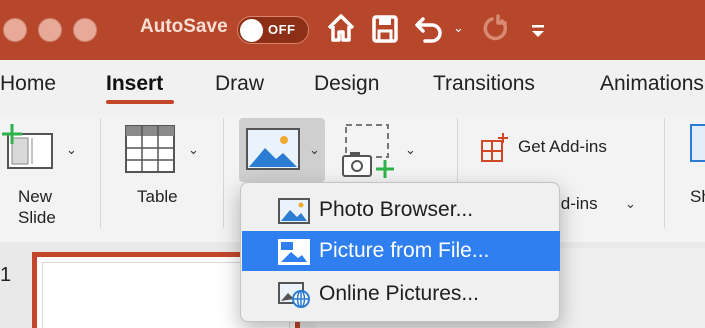 The image size is (705, 328). What do you see at coordinates (410, 150) in the screenshot?
I see `screenshot-chevron-icon: ⌄` at bounding box center [410, 150].